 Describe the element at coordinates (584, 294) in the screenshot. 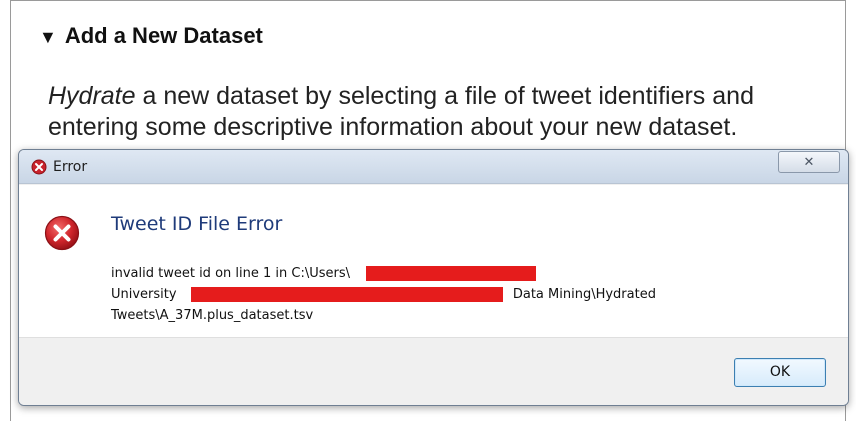

I see `error-message-text-2b: Data Mining\Hydrated` at that location.